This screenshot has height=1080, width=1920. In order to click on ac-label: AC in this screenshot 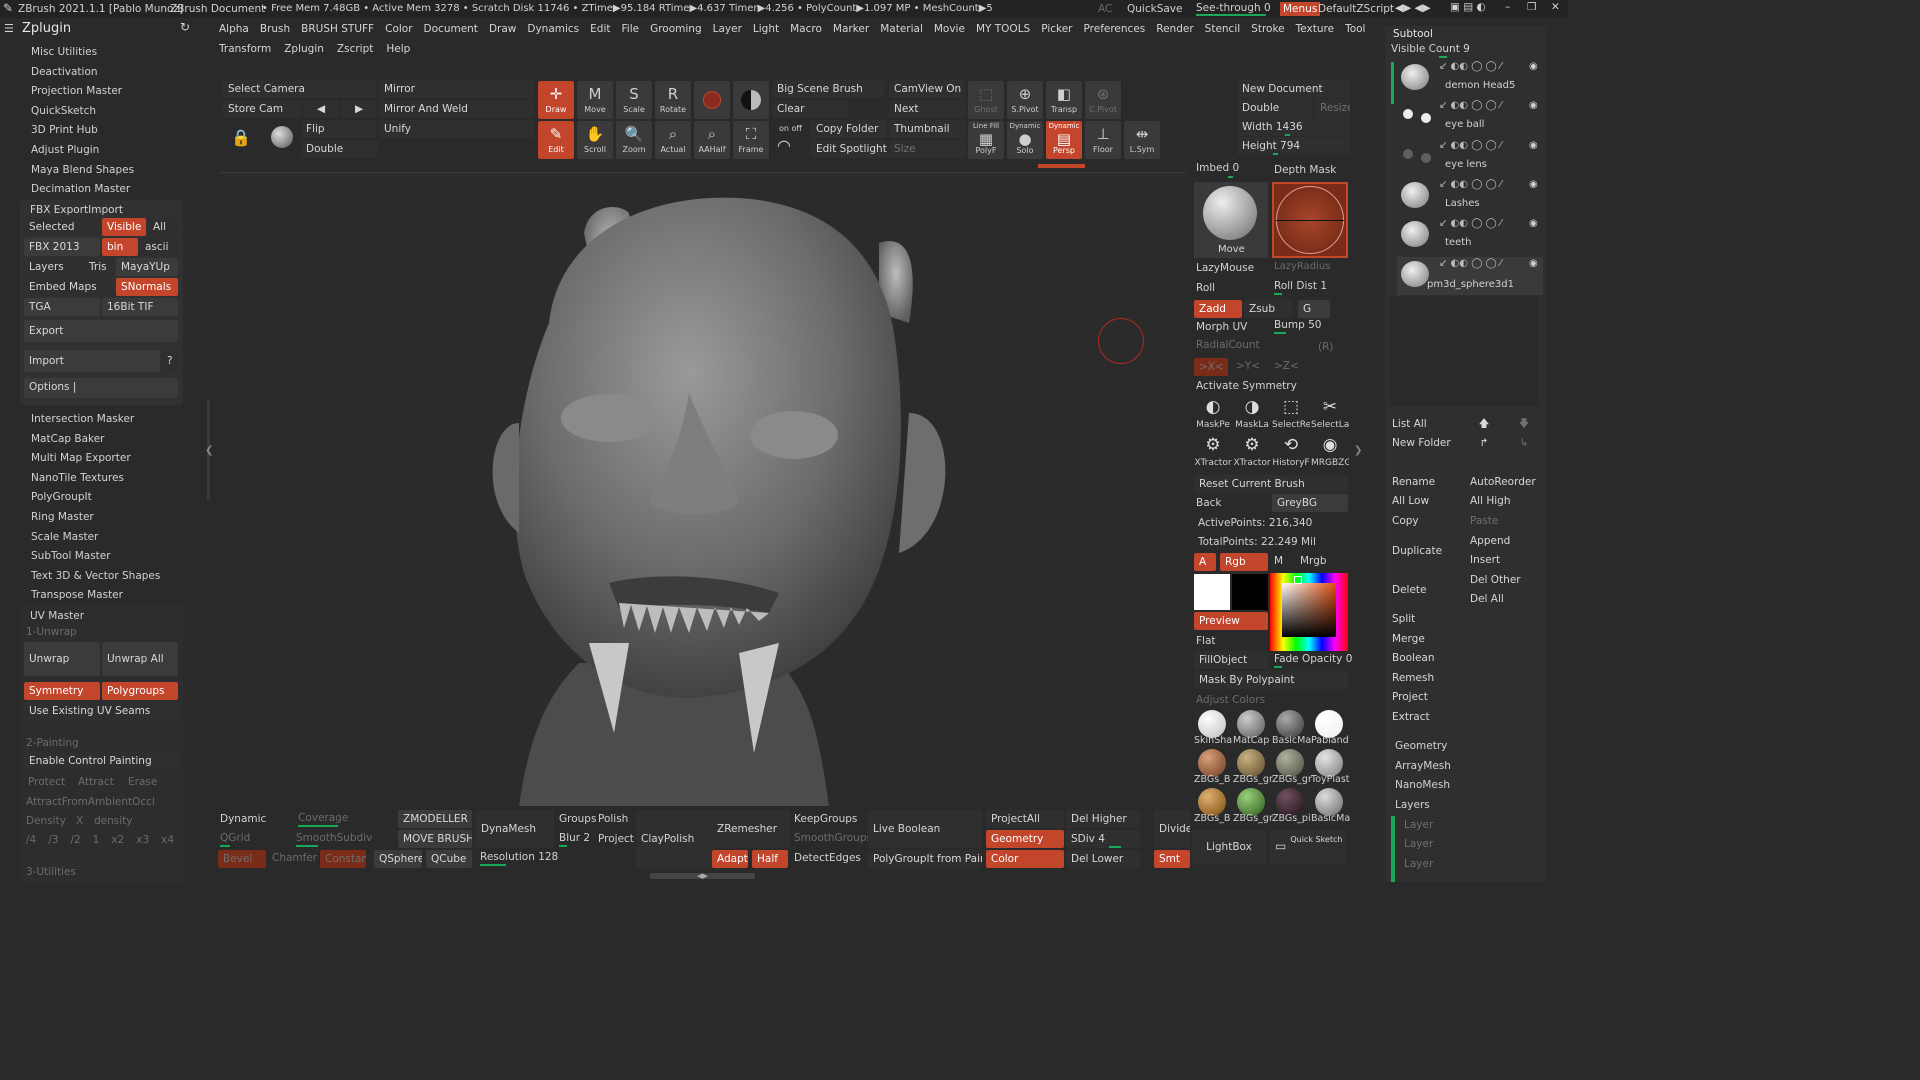, I will do `click(1105, 9)`.